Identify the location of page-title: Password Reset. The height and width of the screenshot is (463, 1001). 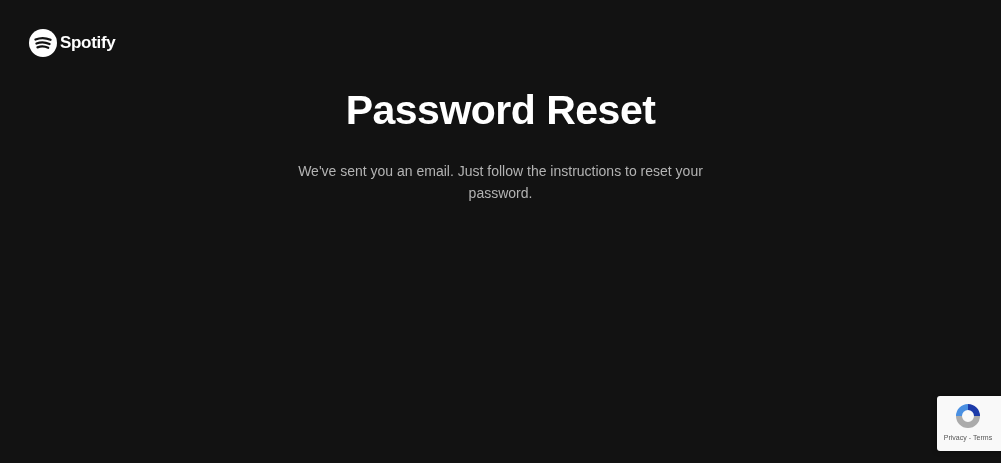
(500, 110).